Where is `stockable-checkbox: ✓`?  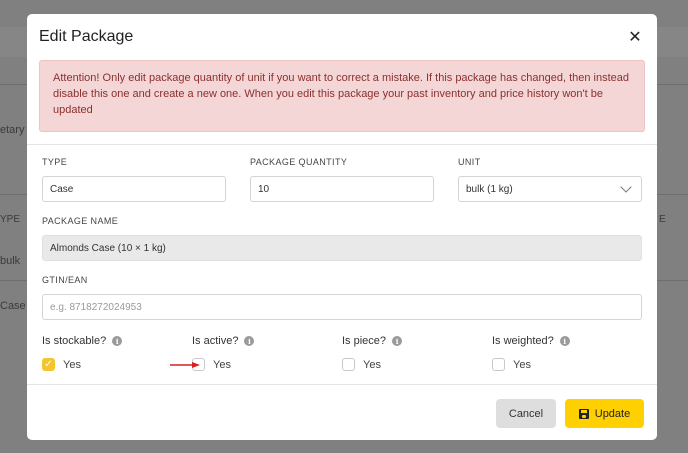
stockable-checkbox: ✓ is located at coordinates (48, 364).